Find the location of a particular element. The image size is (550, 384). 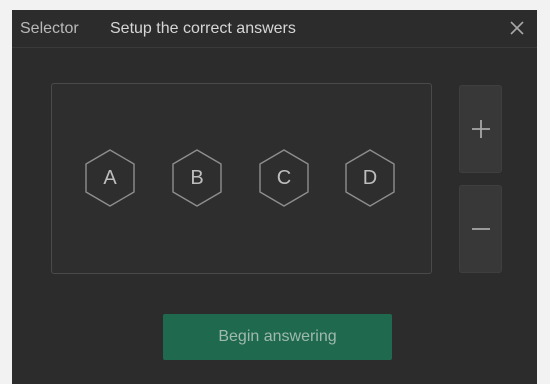

option-c: C is located at coordinates (284, 178).